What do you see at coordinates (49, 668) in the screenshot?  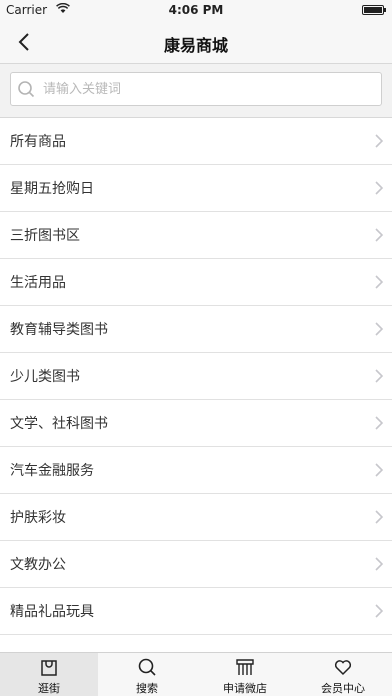 I see `bag-icon` at bounding box center [49, 668].